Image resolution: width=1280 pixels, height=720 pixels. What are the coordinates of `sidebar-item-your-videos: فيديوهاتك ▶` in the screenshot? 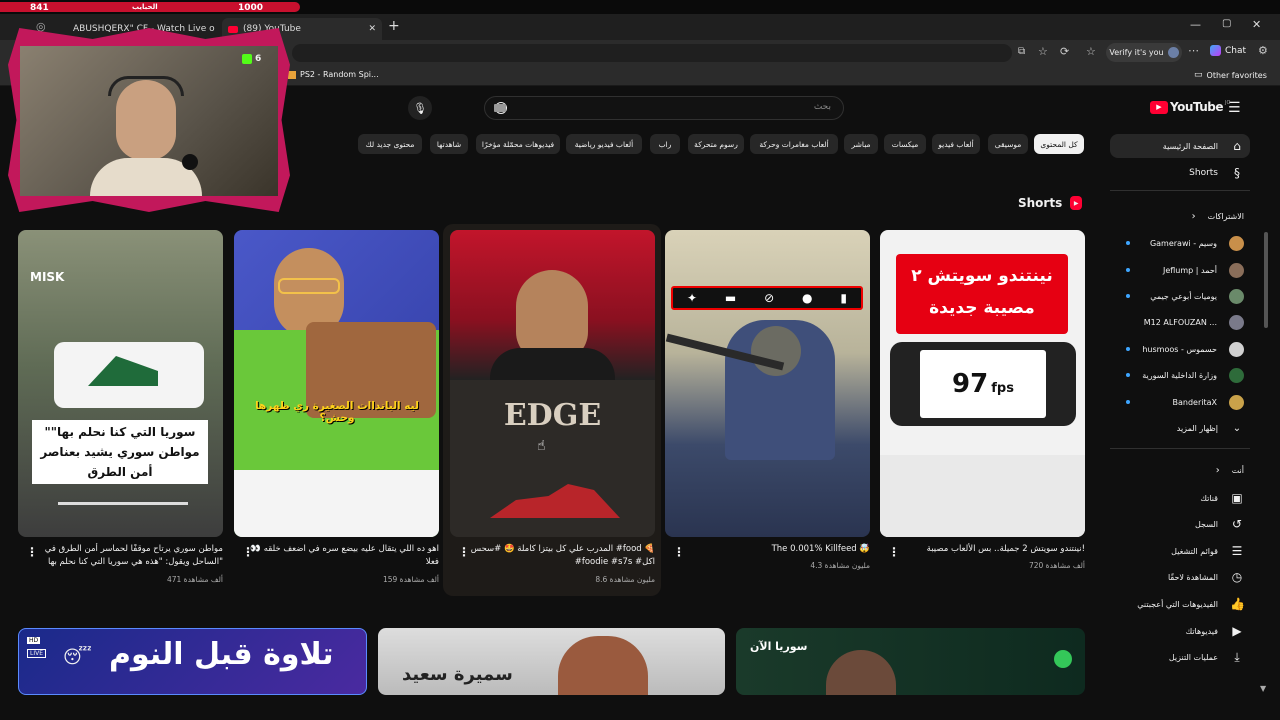 It's located at (1180, 631).